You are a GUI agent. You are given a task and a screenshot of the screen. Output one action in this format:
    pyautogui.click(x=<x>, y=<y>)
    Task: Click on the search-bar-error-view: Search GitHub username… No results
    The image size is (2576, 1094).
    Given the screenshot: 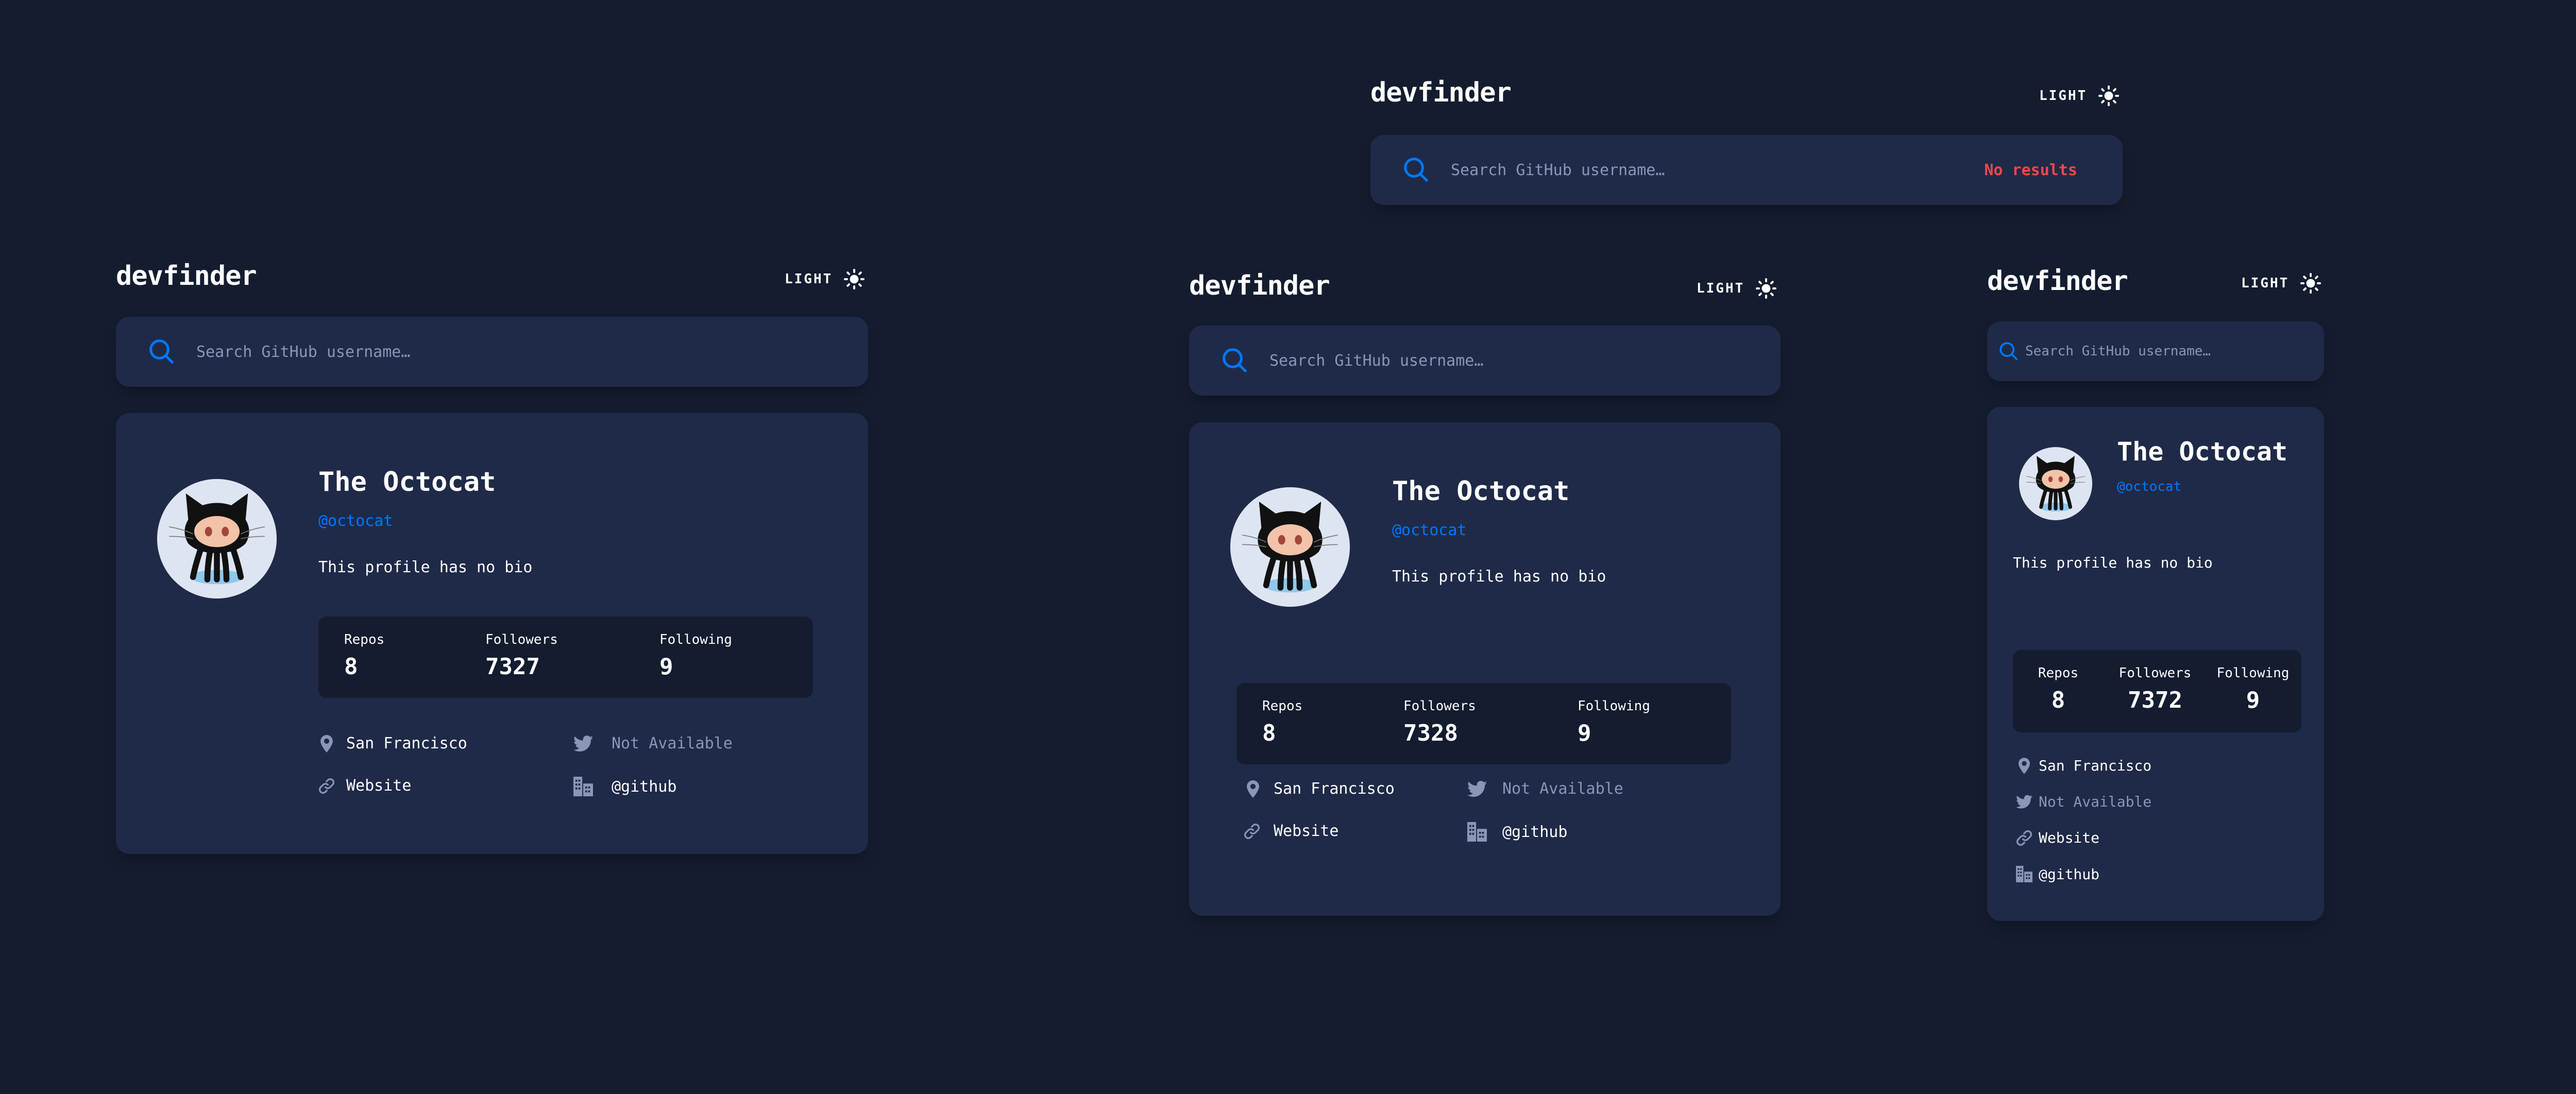 What is the action you would take?
    pyautogui.click(x=1746, y=170)
    